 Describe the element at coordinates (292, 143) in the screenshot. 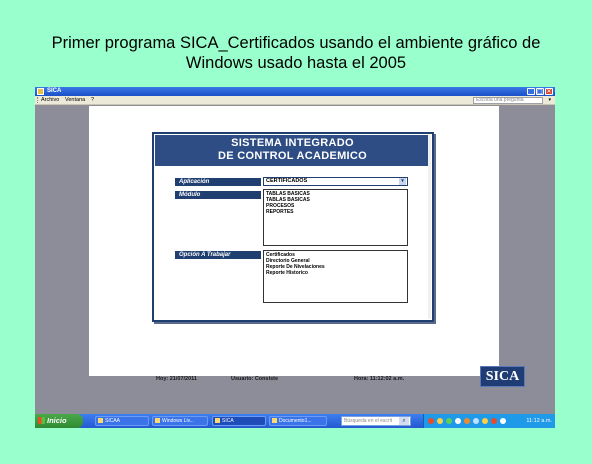

I see `form-title-line-1: SISTEMA INTEGRADO` at that location.